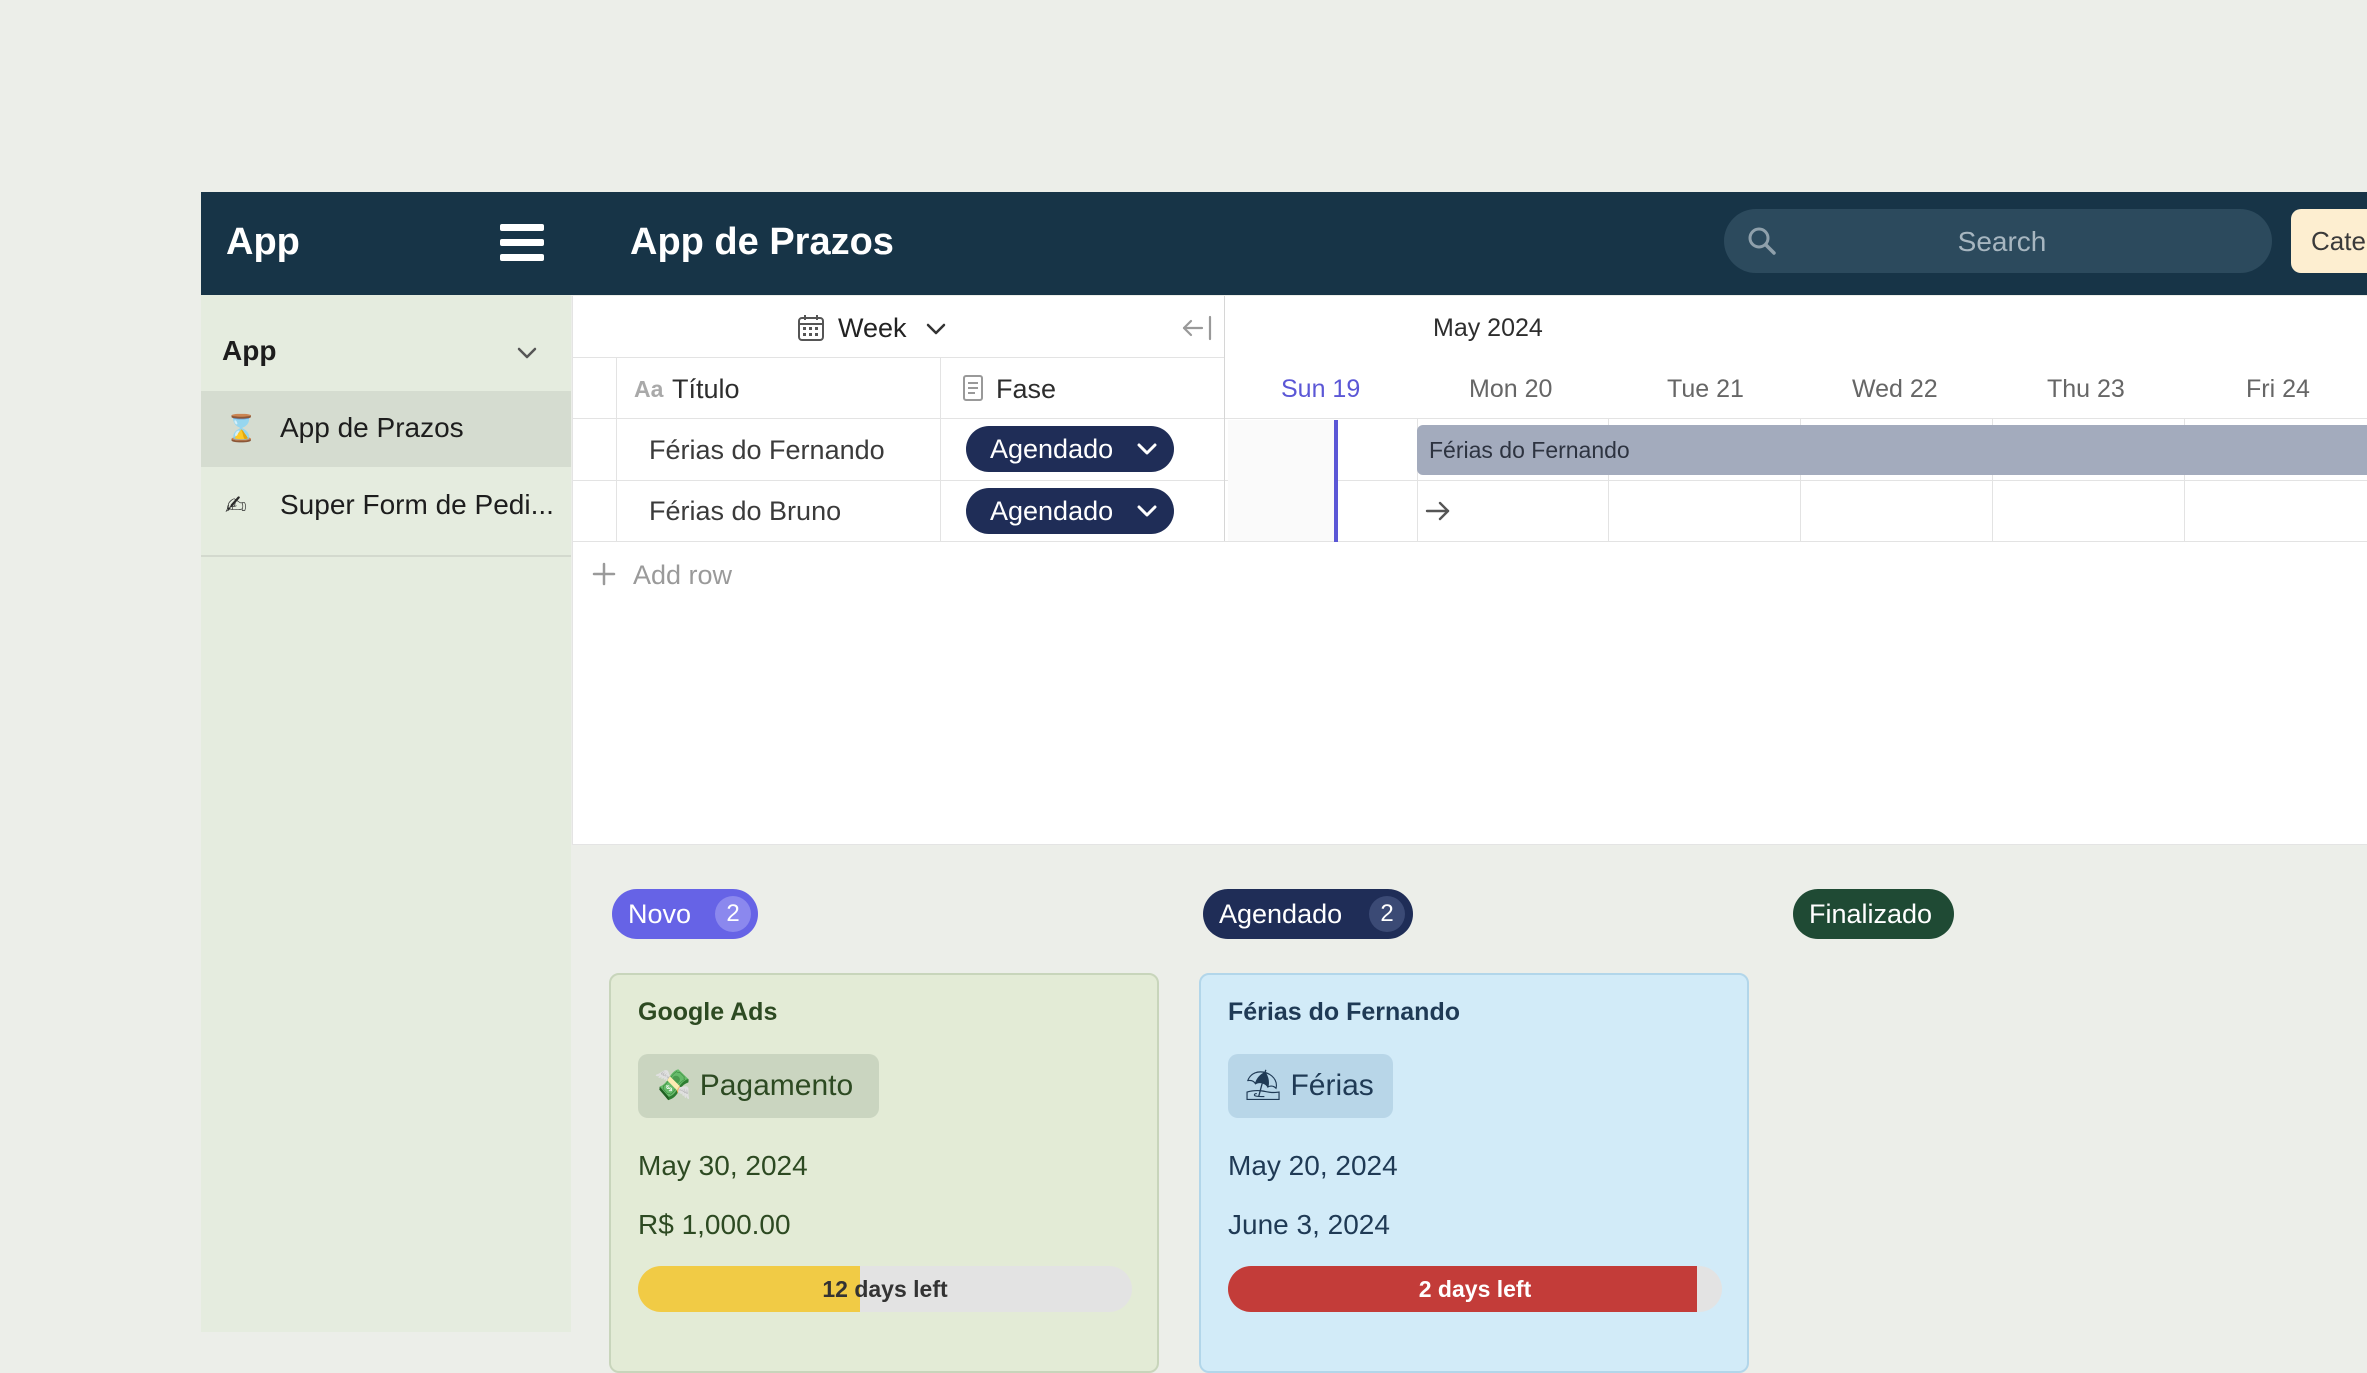 This screenshot has width=2367, height=1373. I want to click on card-title: Férias do Fernando, so click(1344, 1012).